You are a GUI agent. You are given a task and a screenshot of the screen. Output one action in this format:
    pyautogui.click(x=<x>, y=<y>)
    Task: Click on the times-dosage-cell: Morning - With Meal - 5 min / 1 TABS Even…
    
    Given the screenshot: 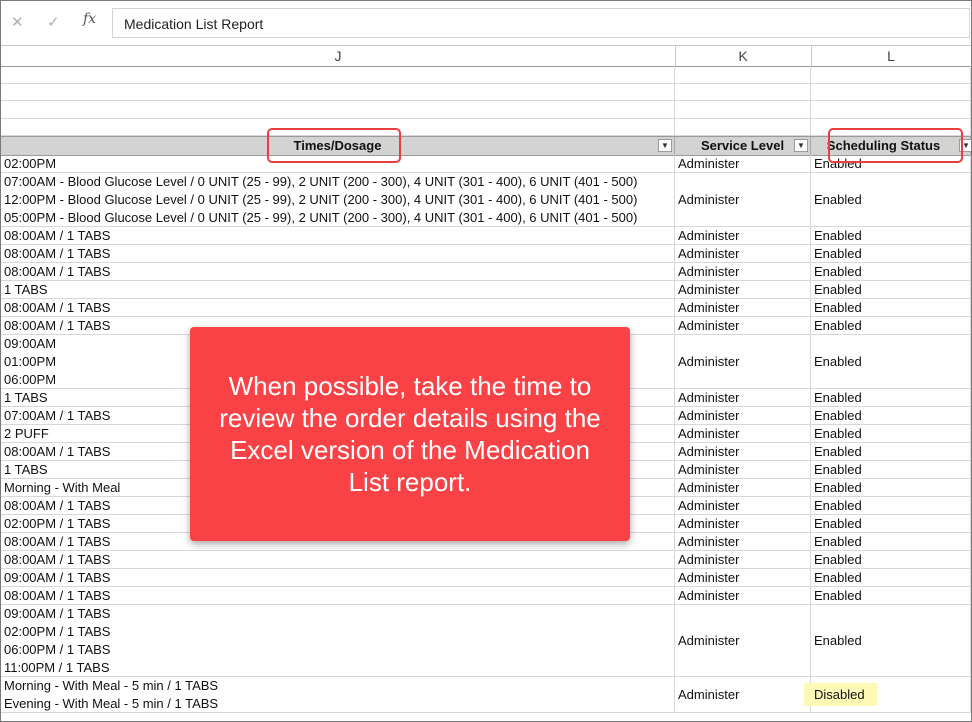 What is the action you would take?
    pyautogui.click(x=338, y=694)
    